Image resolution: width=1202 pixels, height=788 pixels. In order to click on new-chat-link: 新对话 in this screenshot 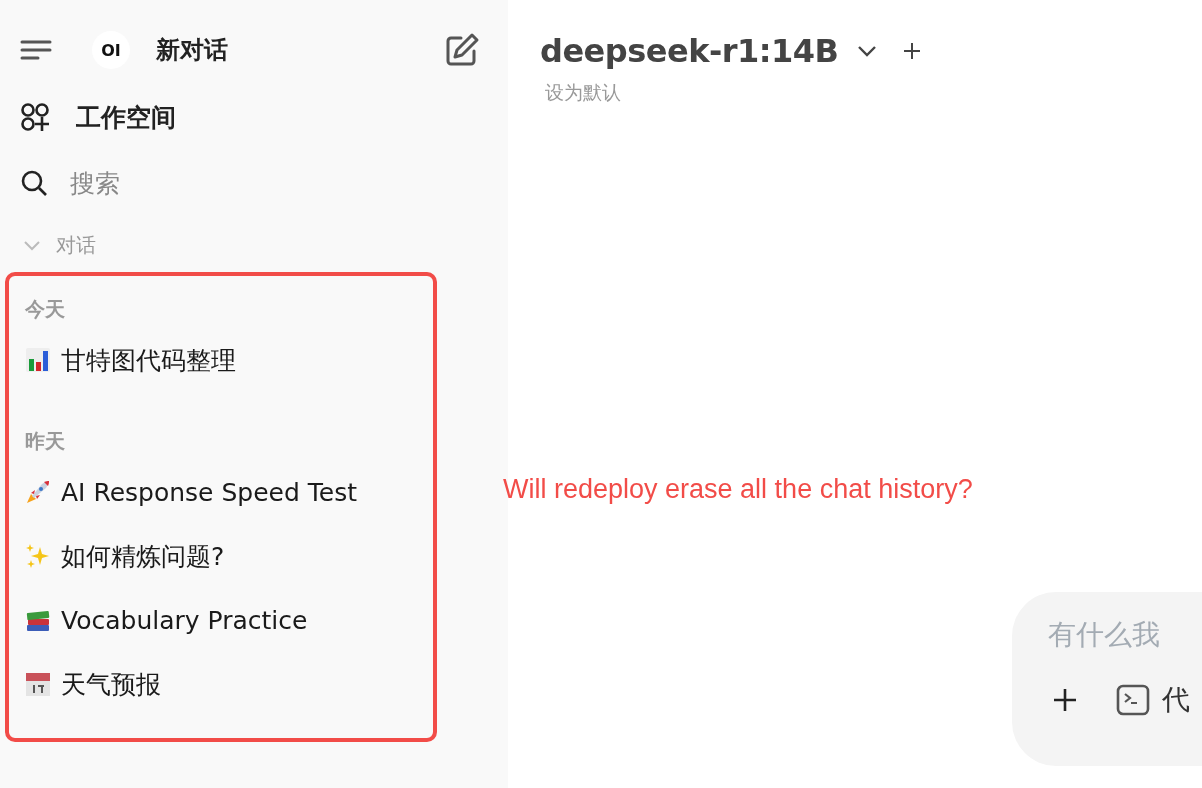, I will do `click(192, 50)`.